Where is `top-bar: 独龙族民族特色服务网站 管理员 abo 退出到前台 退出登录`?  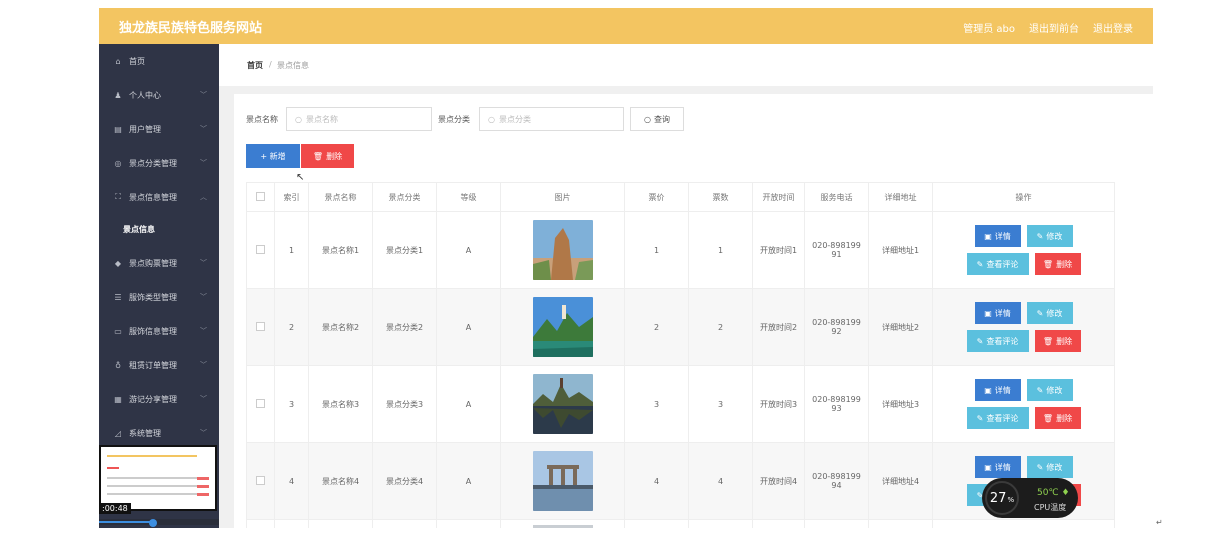 top-bar: 独龙族民族特色服务网站 管理员 abo 退出到前台 退出登录 is located at coordinates (626, 26).